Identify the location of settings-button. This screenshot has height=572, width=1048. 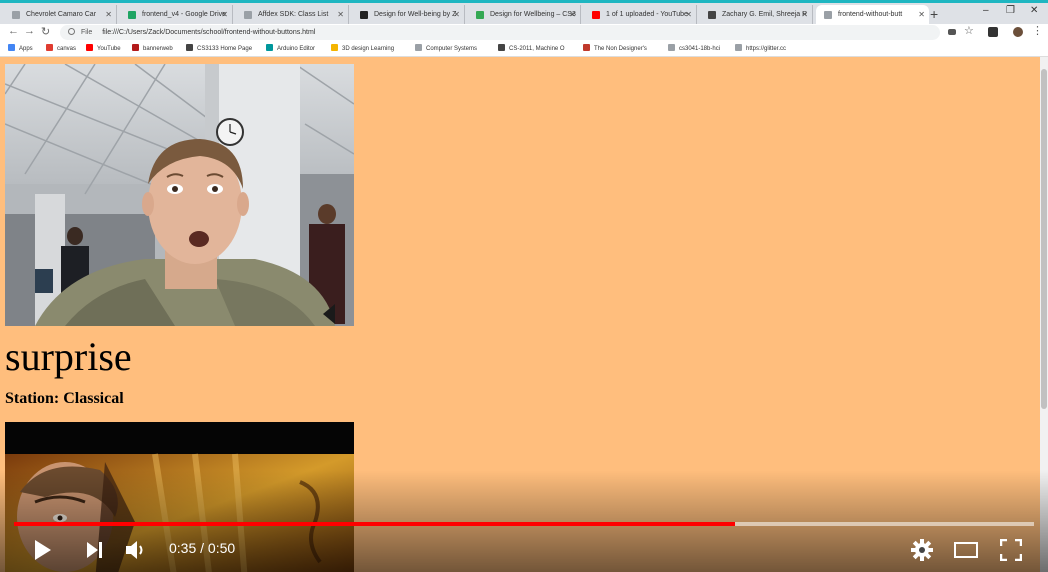
(922, 552).